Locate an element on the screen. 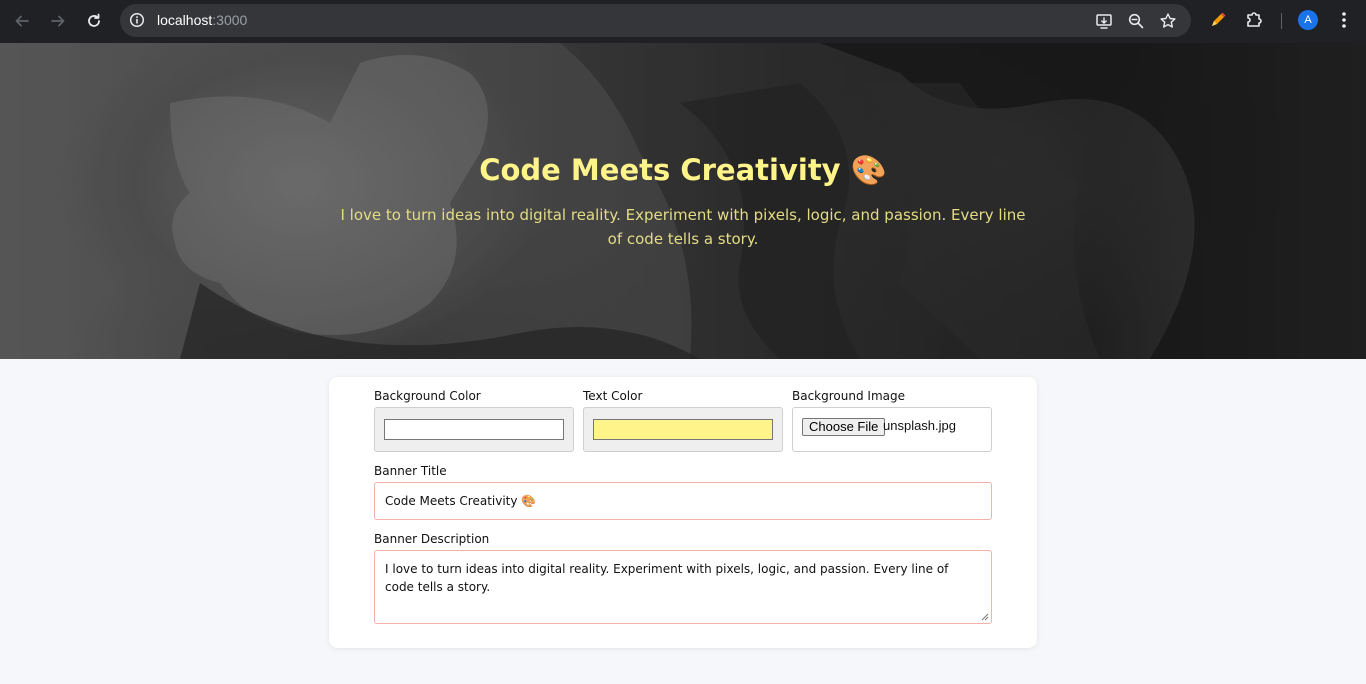 This screenshot has height=684, width=1366. back-button is located at coordinates (22, 21).